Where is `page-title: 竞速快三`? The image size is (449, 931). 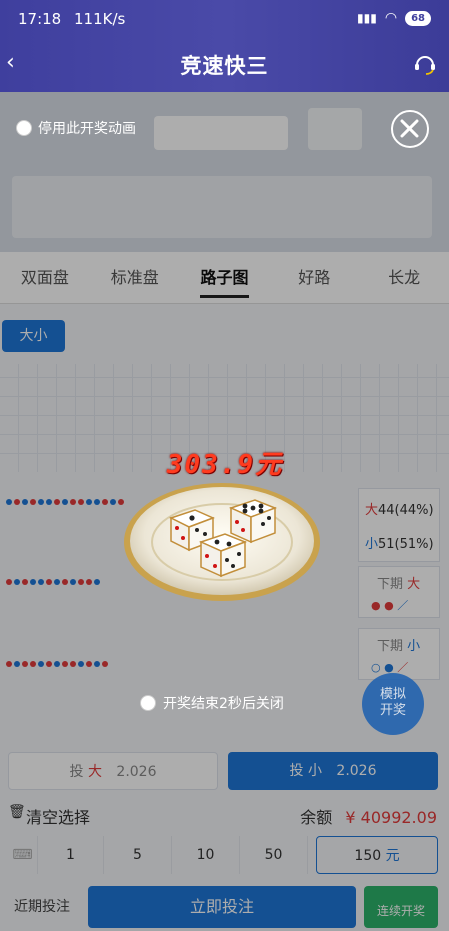
page-title: 竞速快三 is located at coordinates (224, 66).